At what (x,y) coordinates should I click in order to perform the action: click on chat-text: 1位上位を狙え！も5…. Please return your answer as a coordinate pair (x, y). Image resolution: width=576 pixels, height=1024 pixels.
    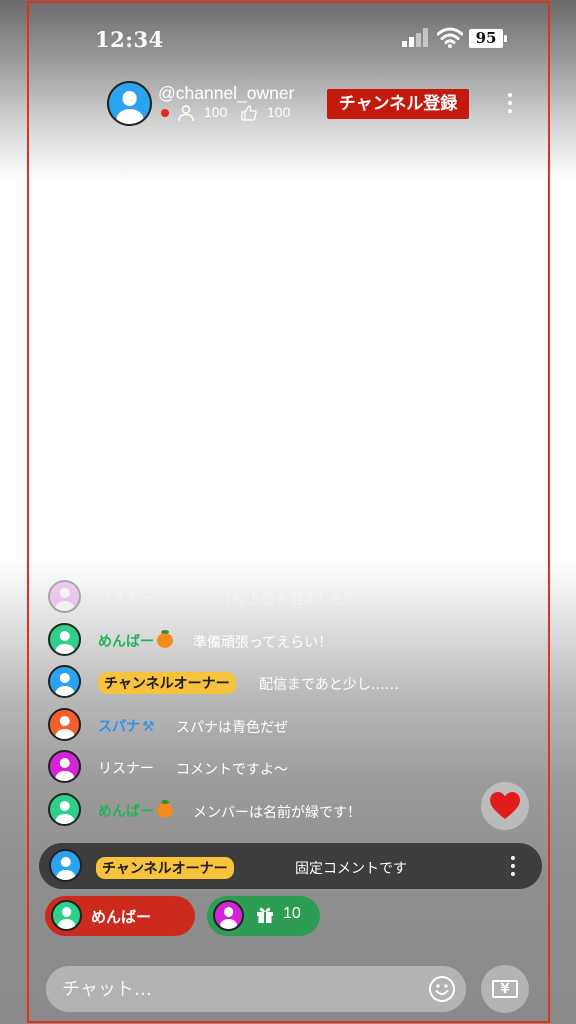
    Looking at the image, I should click on (296, 600).